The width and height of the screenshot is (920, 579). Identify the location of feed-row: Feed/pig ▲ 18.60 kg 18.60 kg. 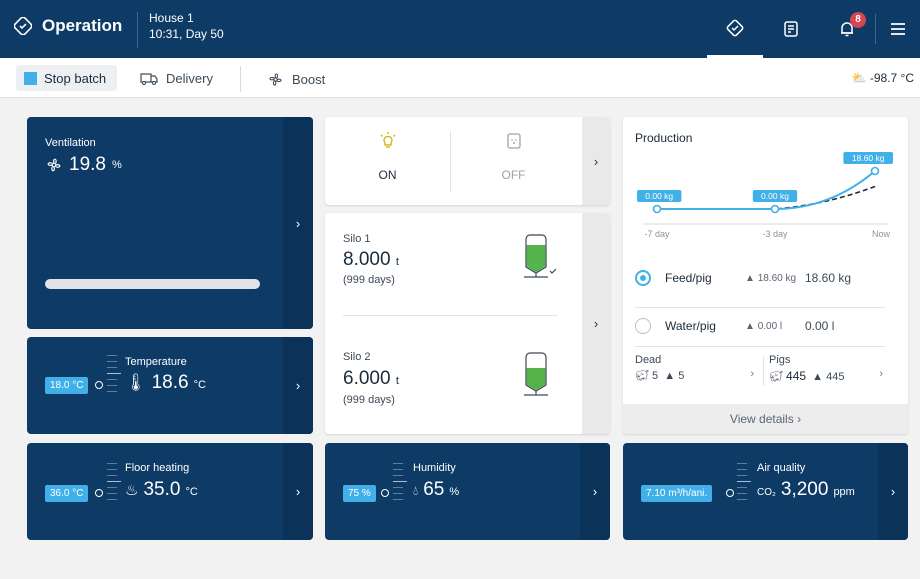
(760, 278).